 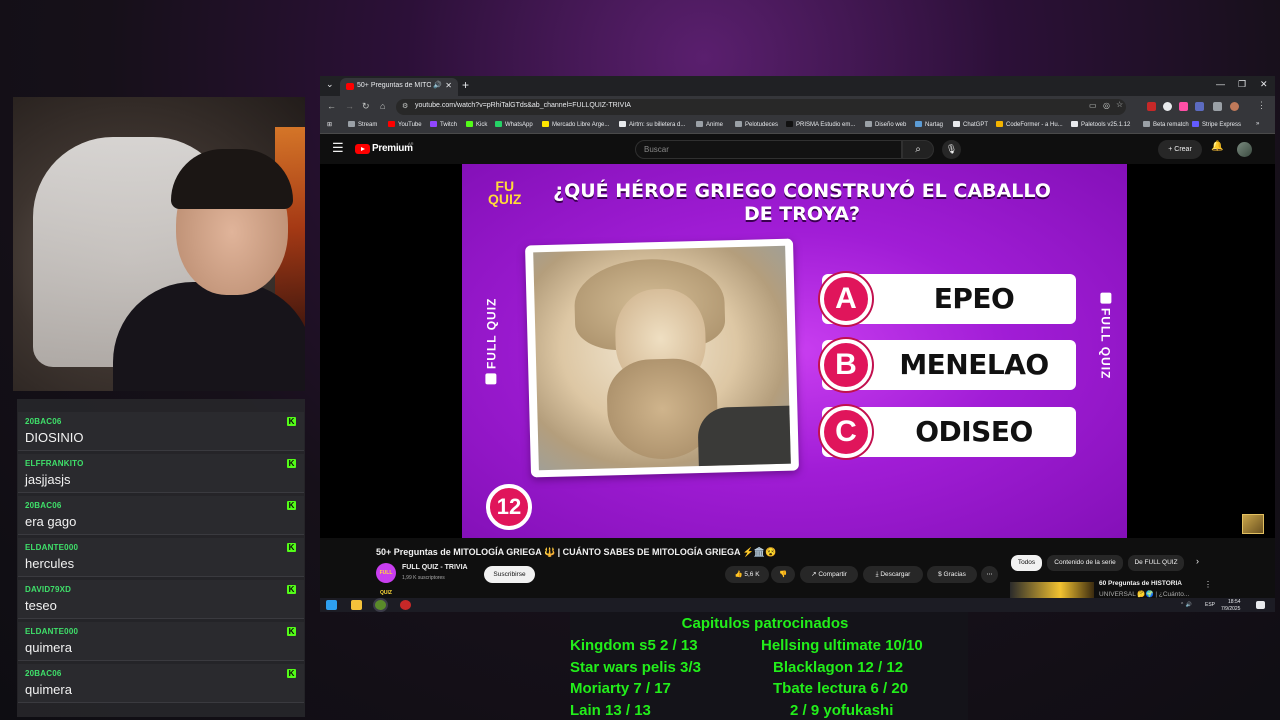 What do you see at coordinates (1253, 524) in the screenshot?
I see `overlay-thumbnail` at bounding box center [1253, 524].